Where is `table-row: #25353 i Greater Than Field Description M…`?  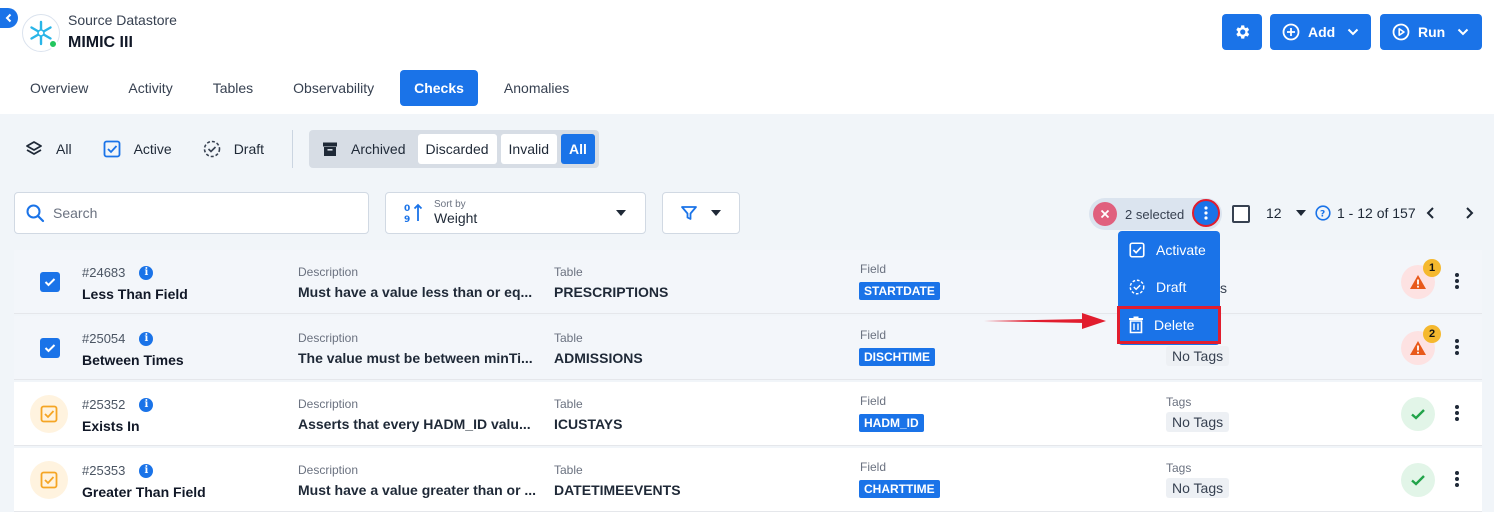 table-row: #25353 i Greater Than Field Description M… is located at coordinates (748, 480).